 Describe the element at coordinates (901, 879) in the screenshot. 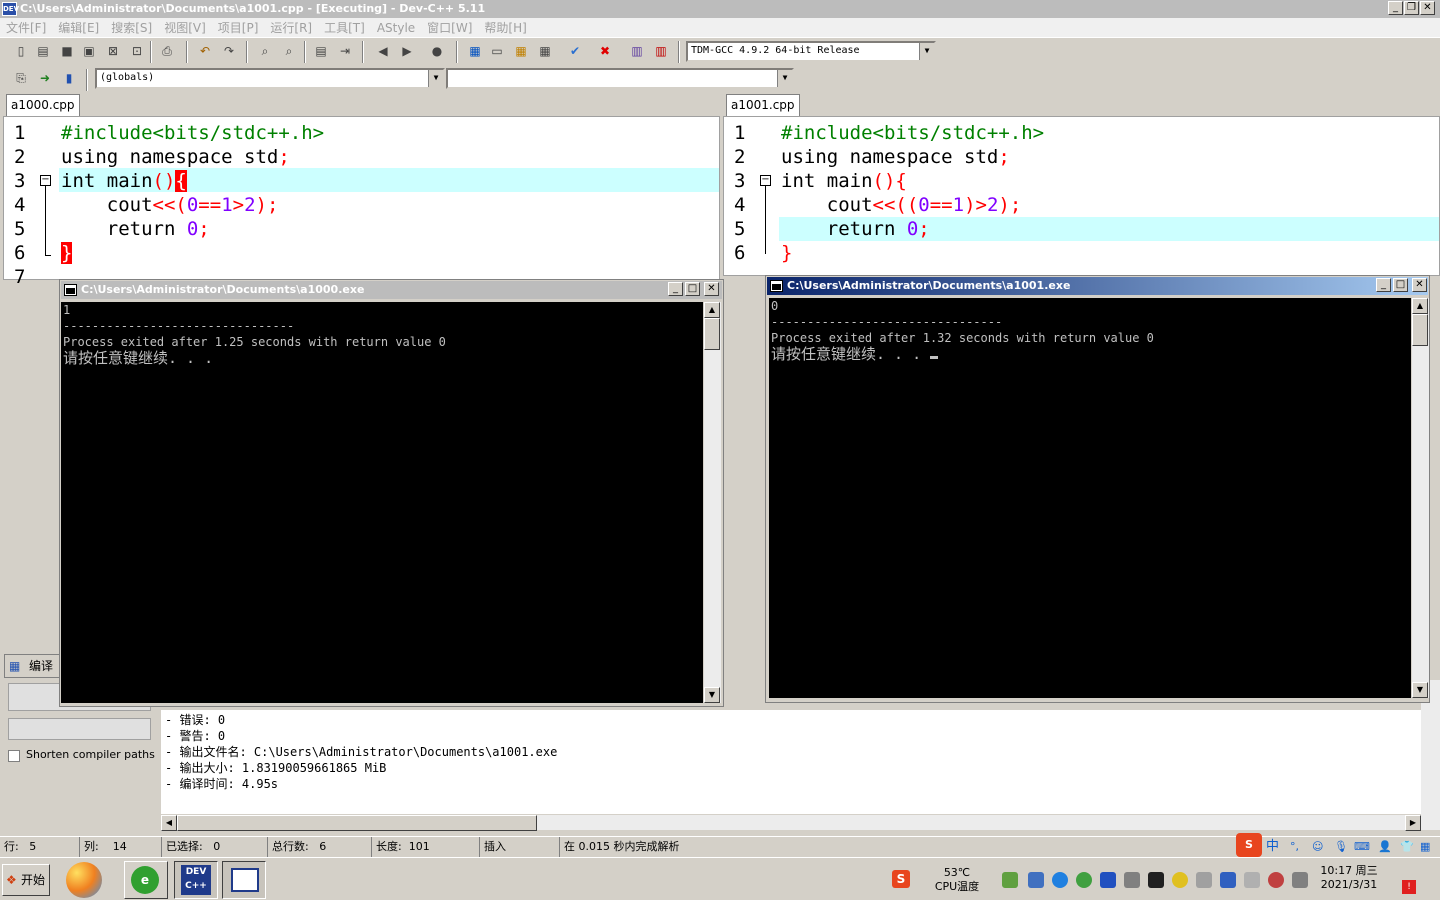

I see `sogou-tray-icon: S` at that location.